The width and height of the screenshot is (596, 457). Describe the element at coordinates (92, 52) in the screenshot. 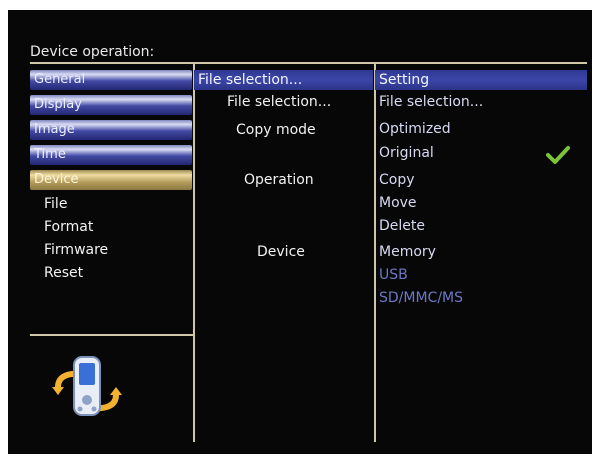

I see `page-title: Device operation:` at that location.